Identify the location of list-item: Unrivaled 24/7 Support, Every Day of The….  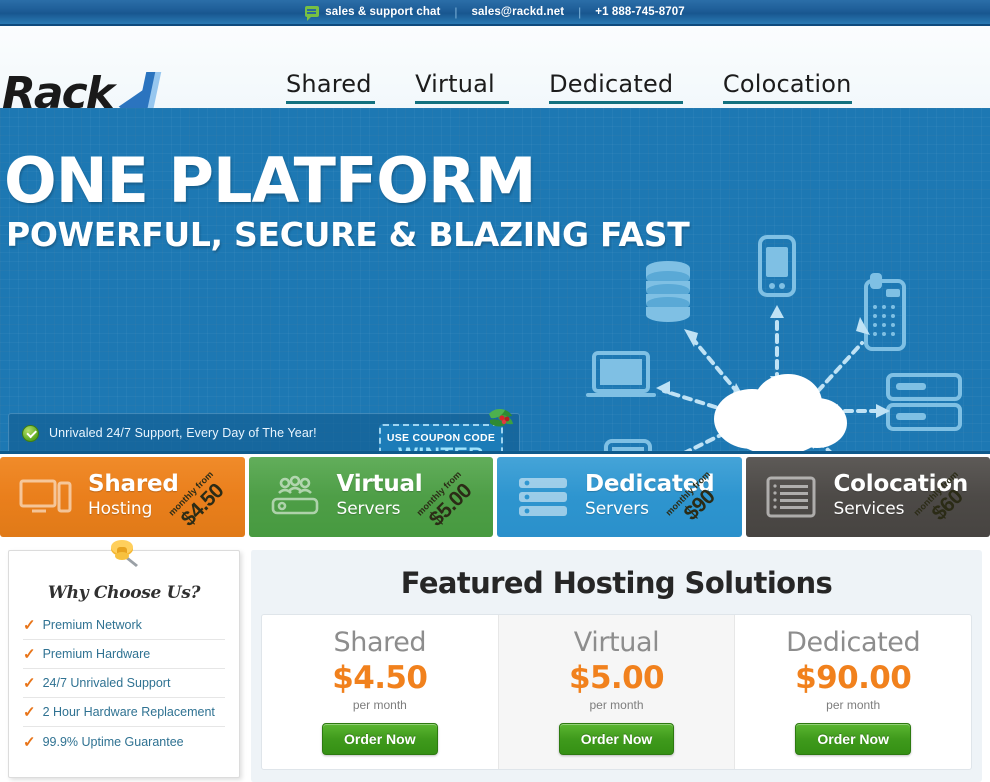
(186, 433).